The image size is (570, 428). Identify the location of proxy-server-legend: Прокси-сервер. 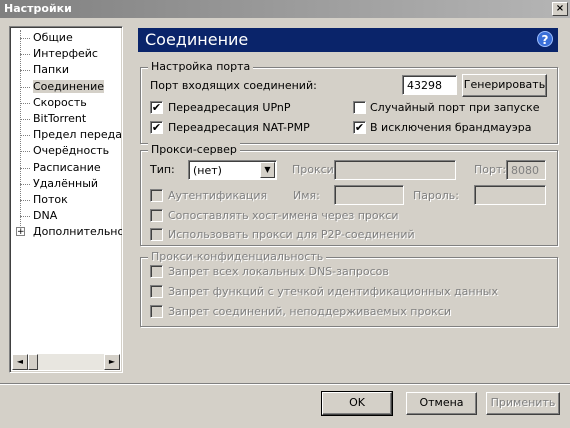
(194, 149).